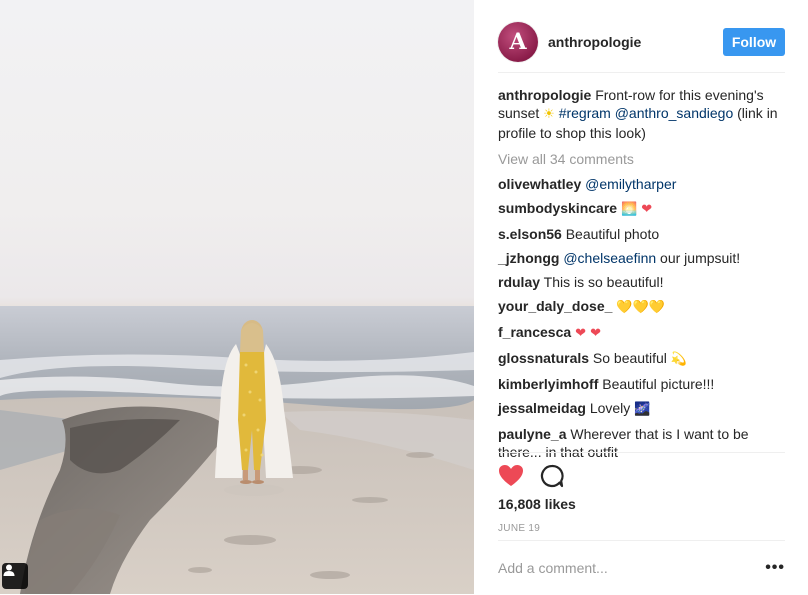  I want to click on post-actions, so click(641, 475).